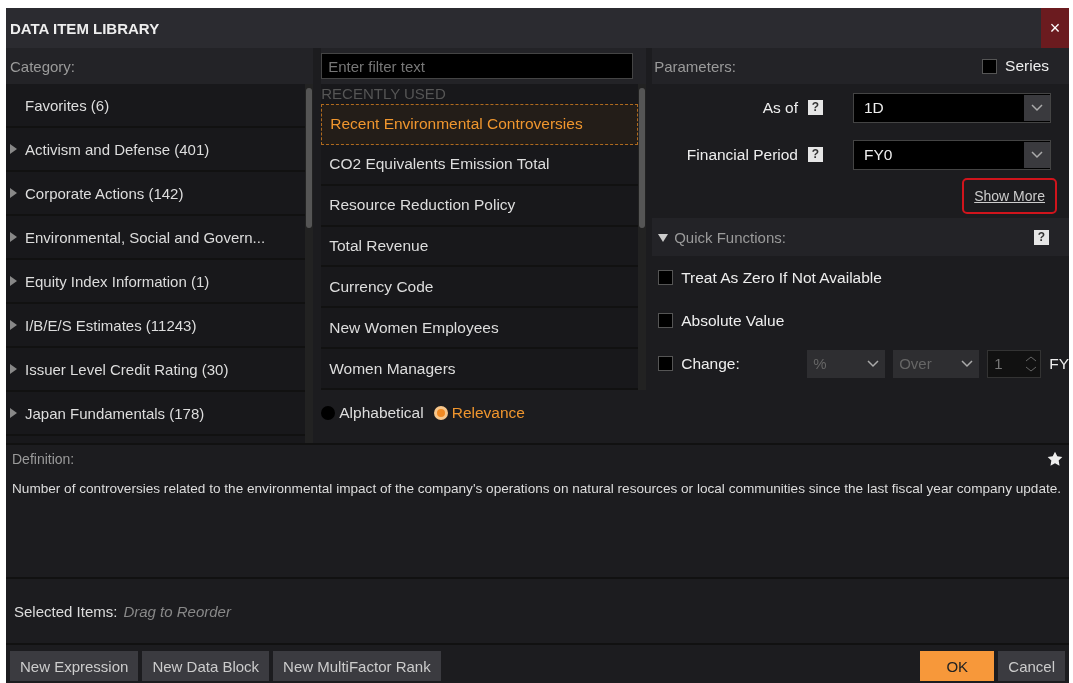 This screenshot has height=683, width=1073. What do you see at coordinates (488, 413) in the screenshot?
I see `sort-label: Relevance` at bounding box center [488, 413].